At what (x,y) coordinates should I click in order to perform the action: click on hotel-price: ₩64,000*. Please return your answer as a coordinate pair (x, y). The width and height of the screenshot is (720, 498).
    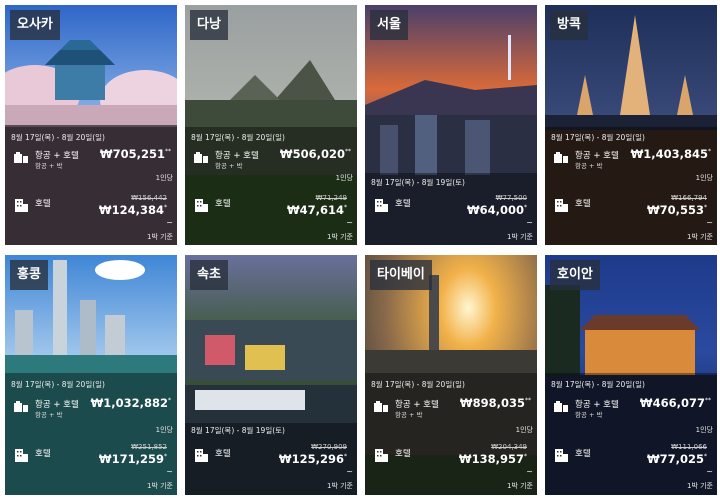
    Looking at the image, I should click on (496, 210).